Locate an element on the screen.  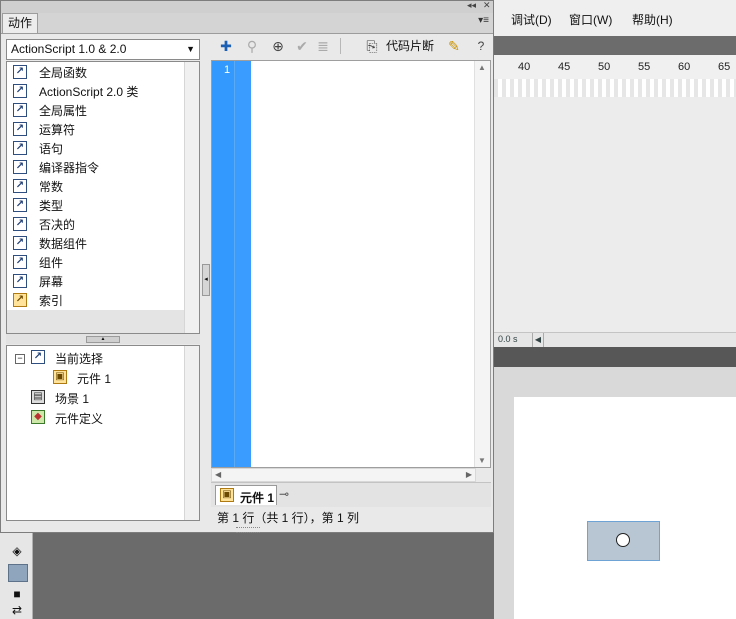
target-path-icon: ⊕ is located at coordinates (278, 46).